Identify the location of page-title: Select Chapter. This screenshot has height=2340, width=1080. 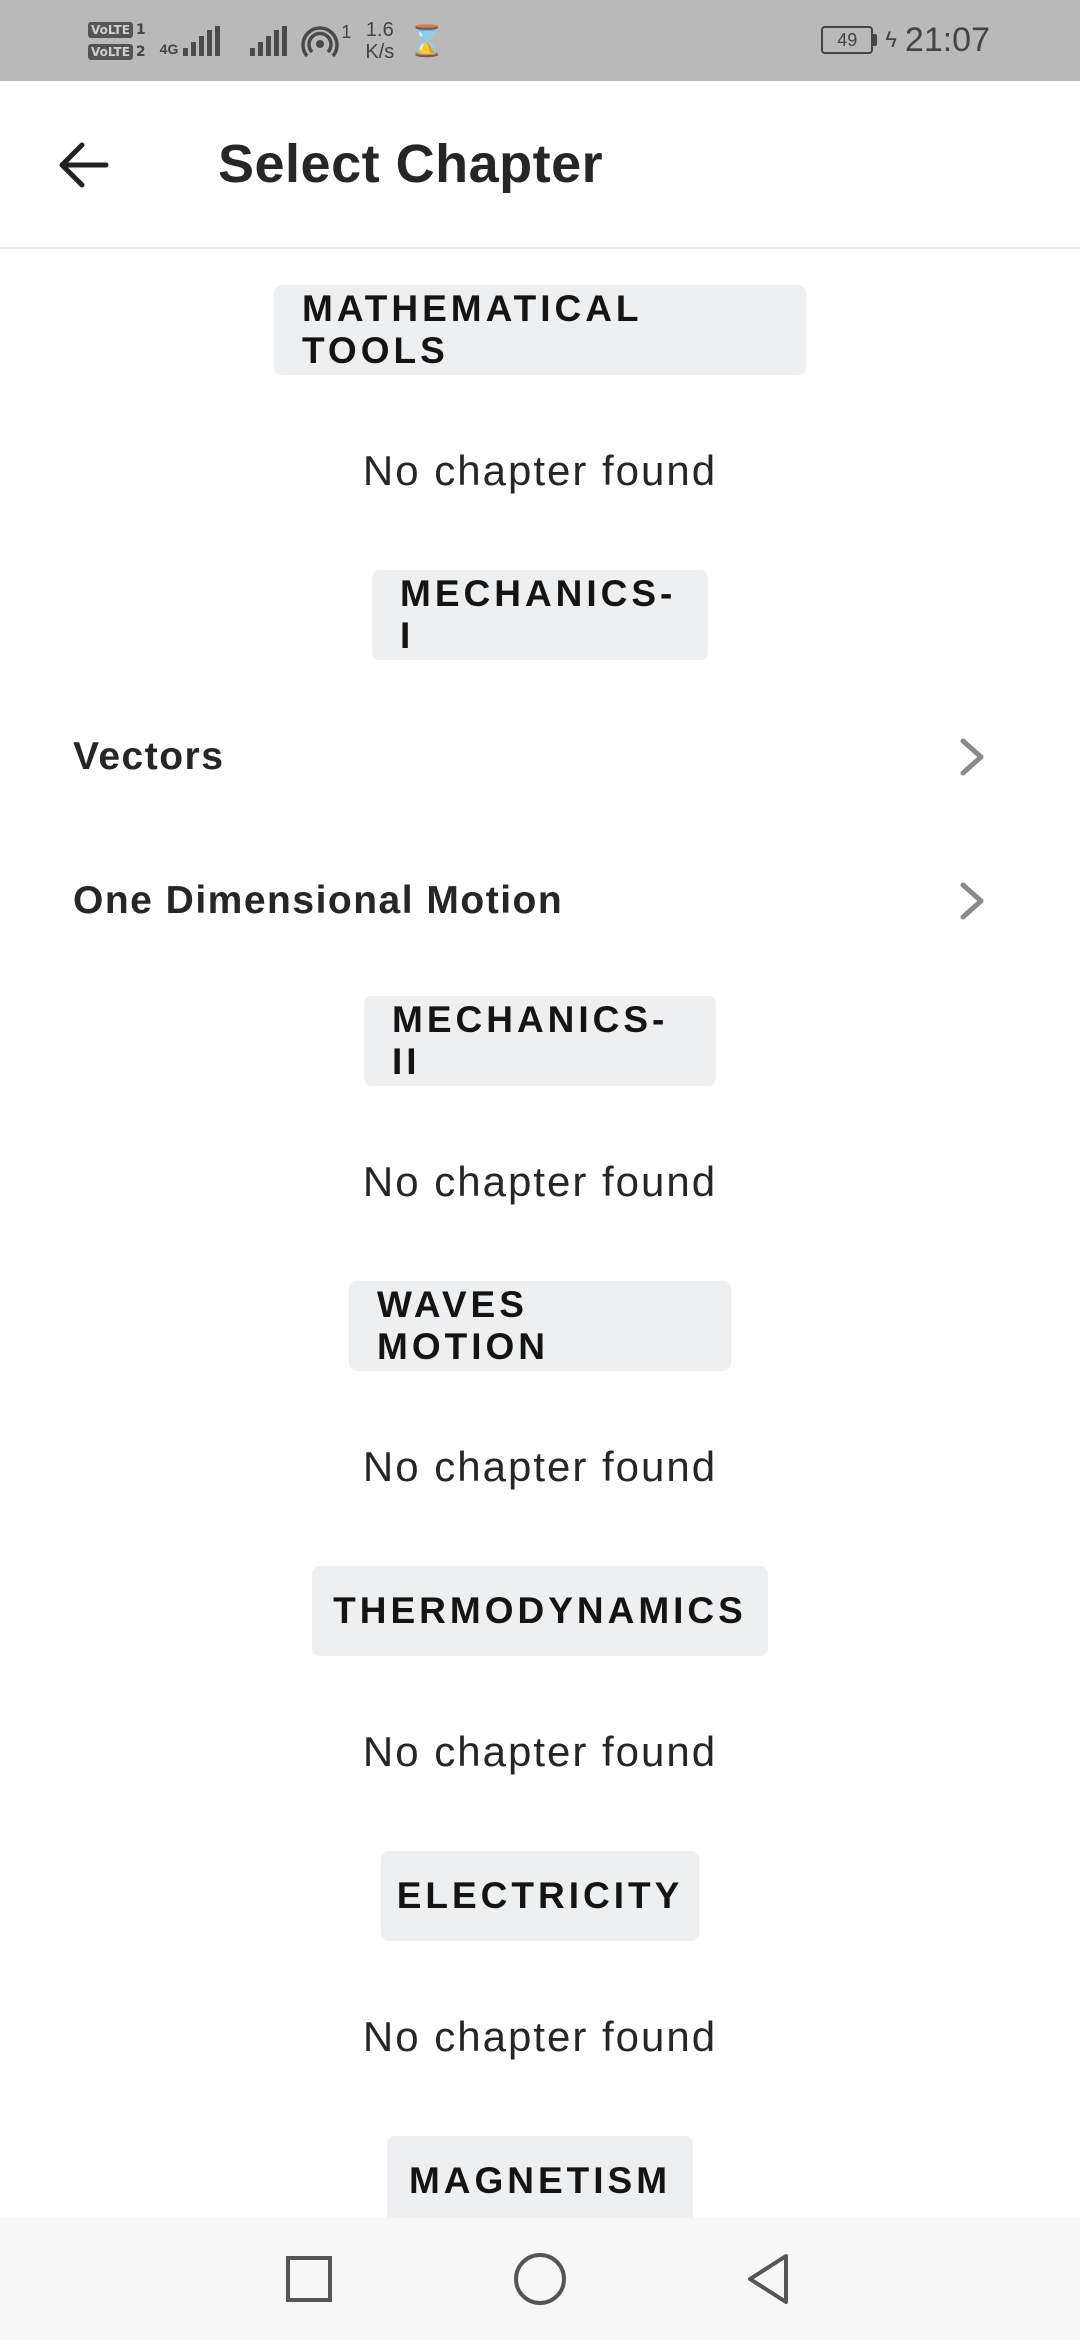
(411, 164).